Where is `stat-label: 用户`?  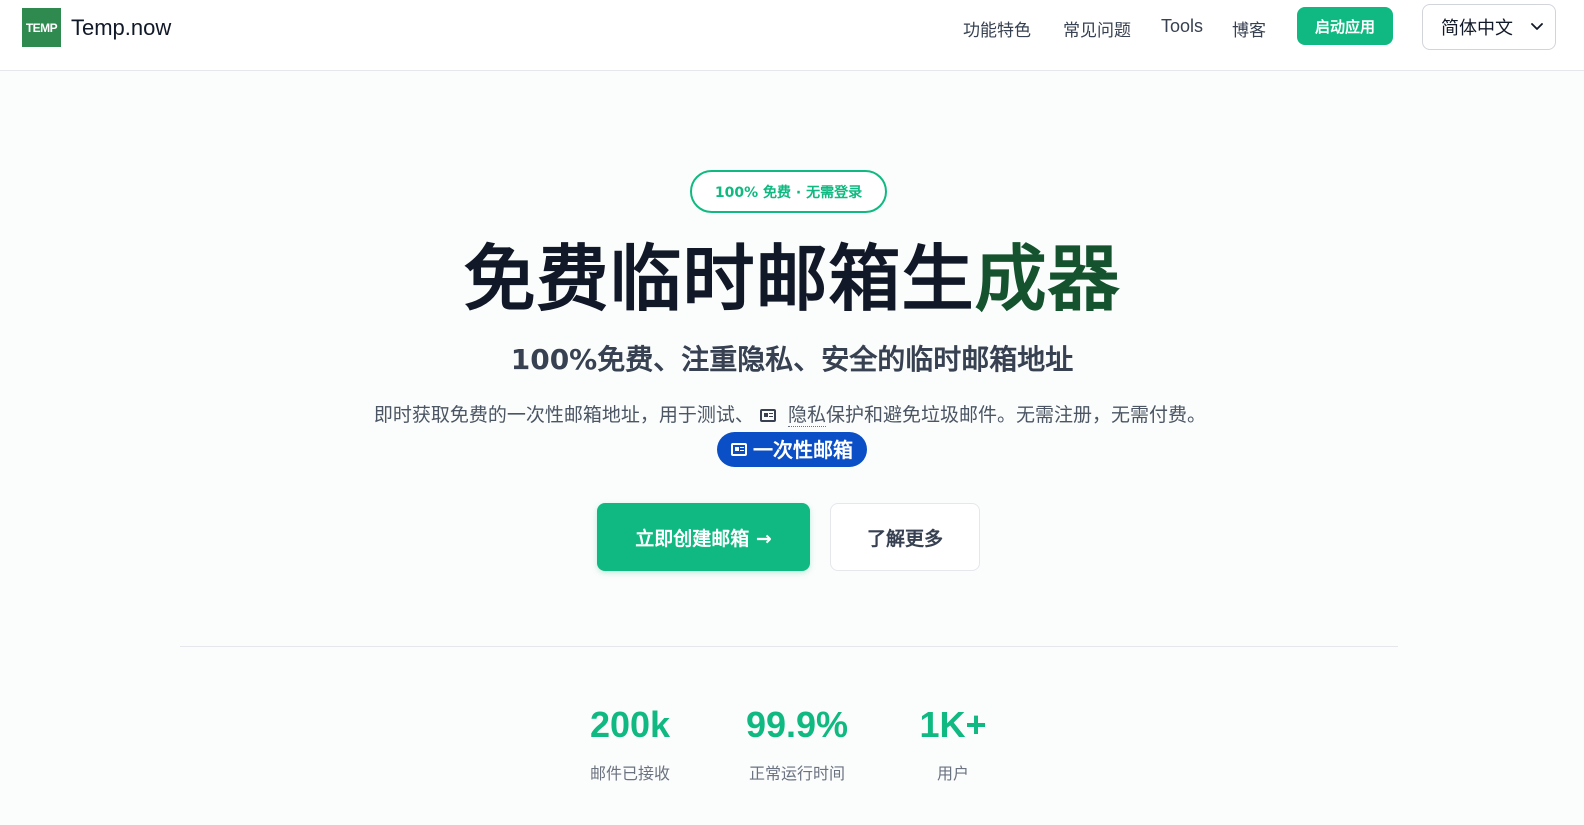
stat-label: 用户 is located at coordinates (952, 773).